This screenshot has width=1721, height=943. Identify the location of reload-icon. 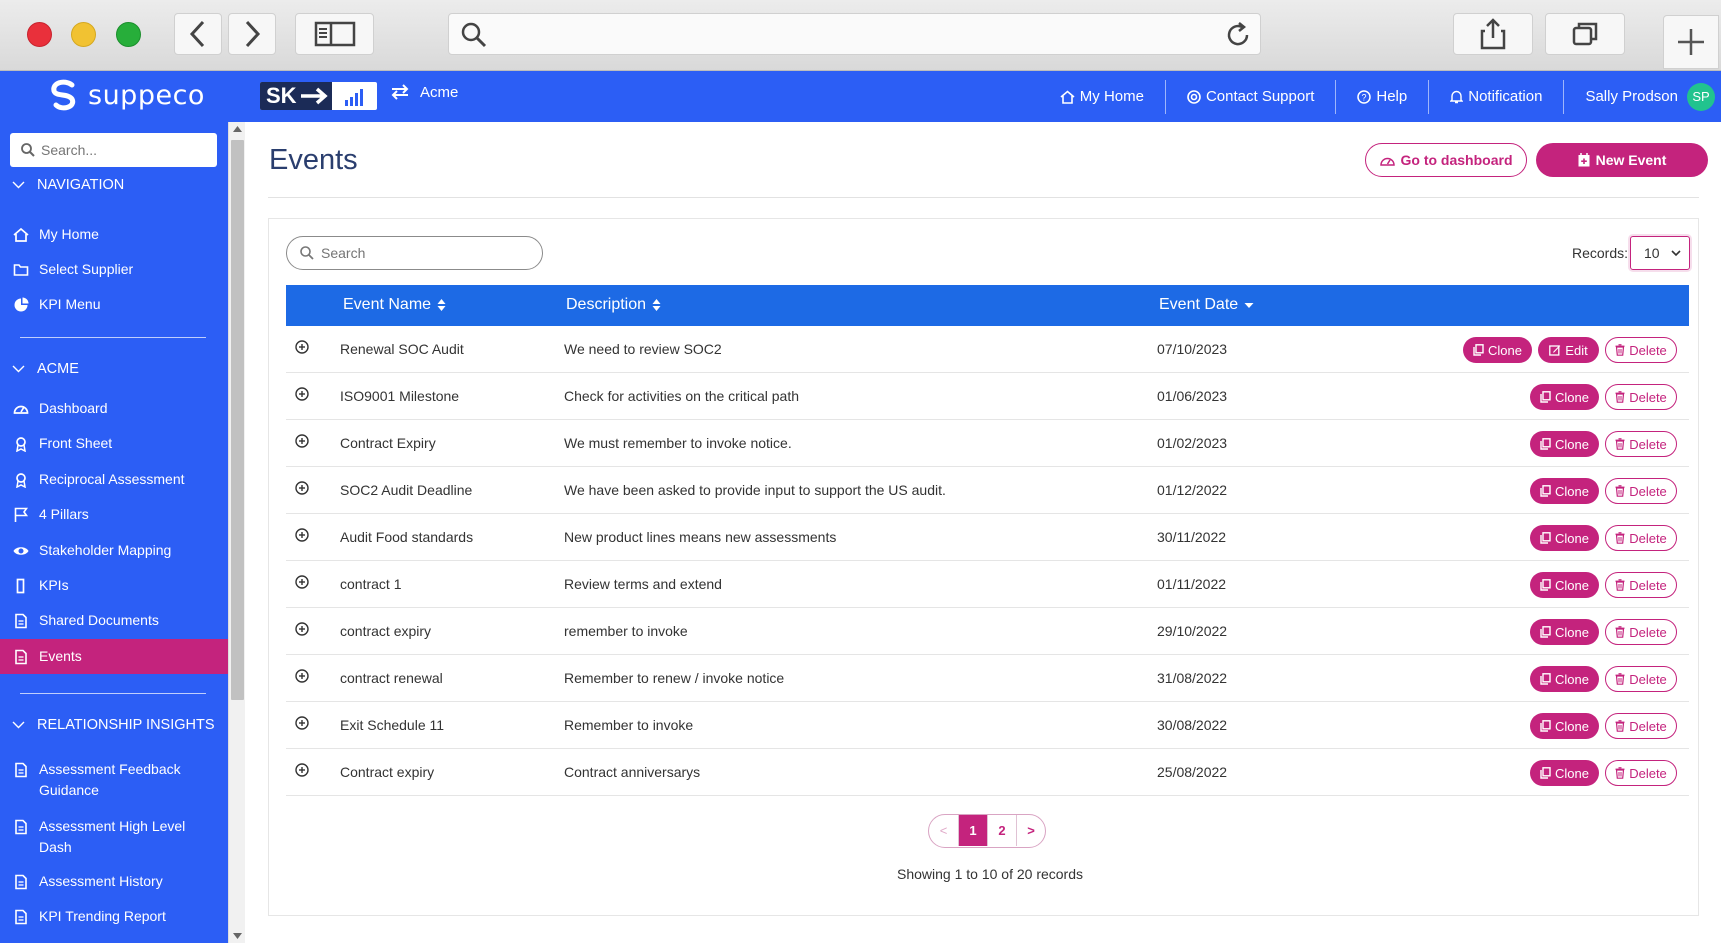
(1238, 35).